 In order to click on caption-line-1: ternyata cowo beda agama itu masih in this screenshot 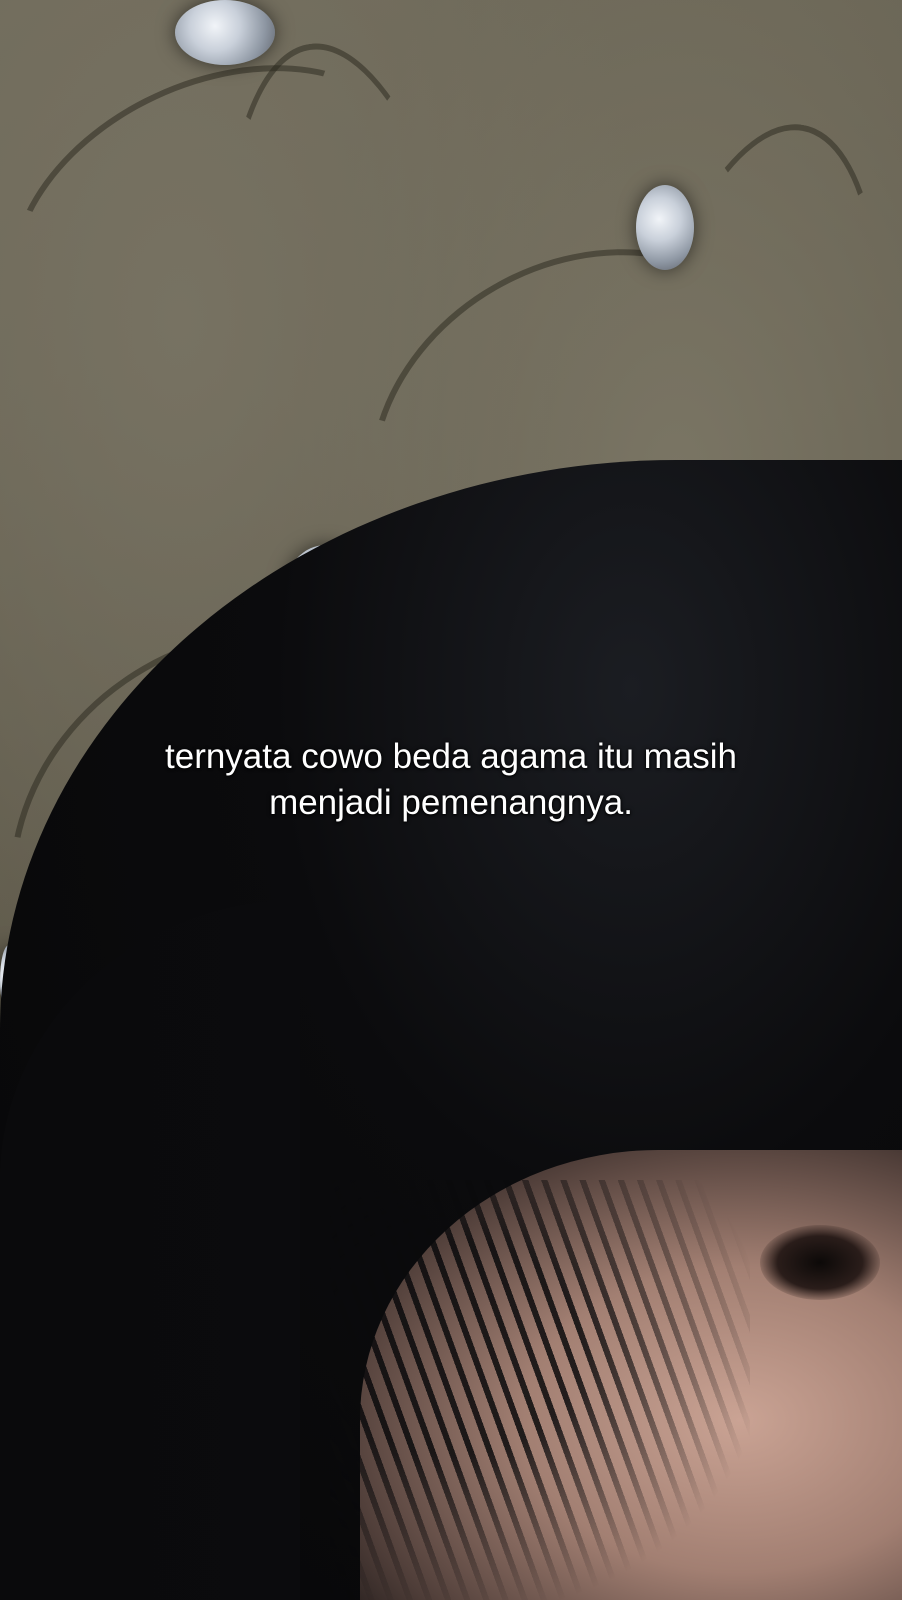, I will do `click(451, 756)`.